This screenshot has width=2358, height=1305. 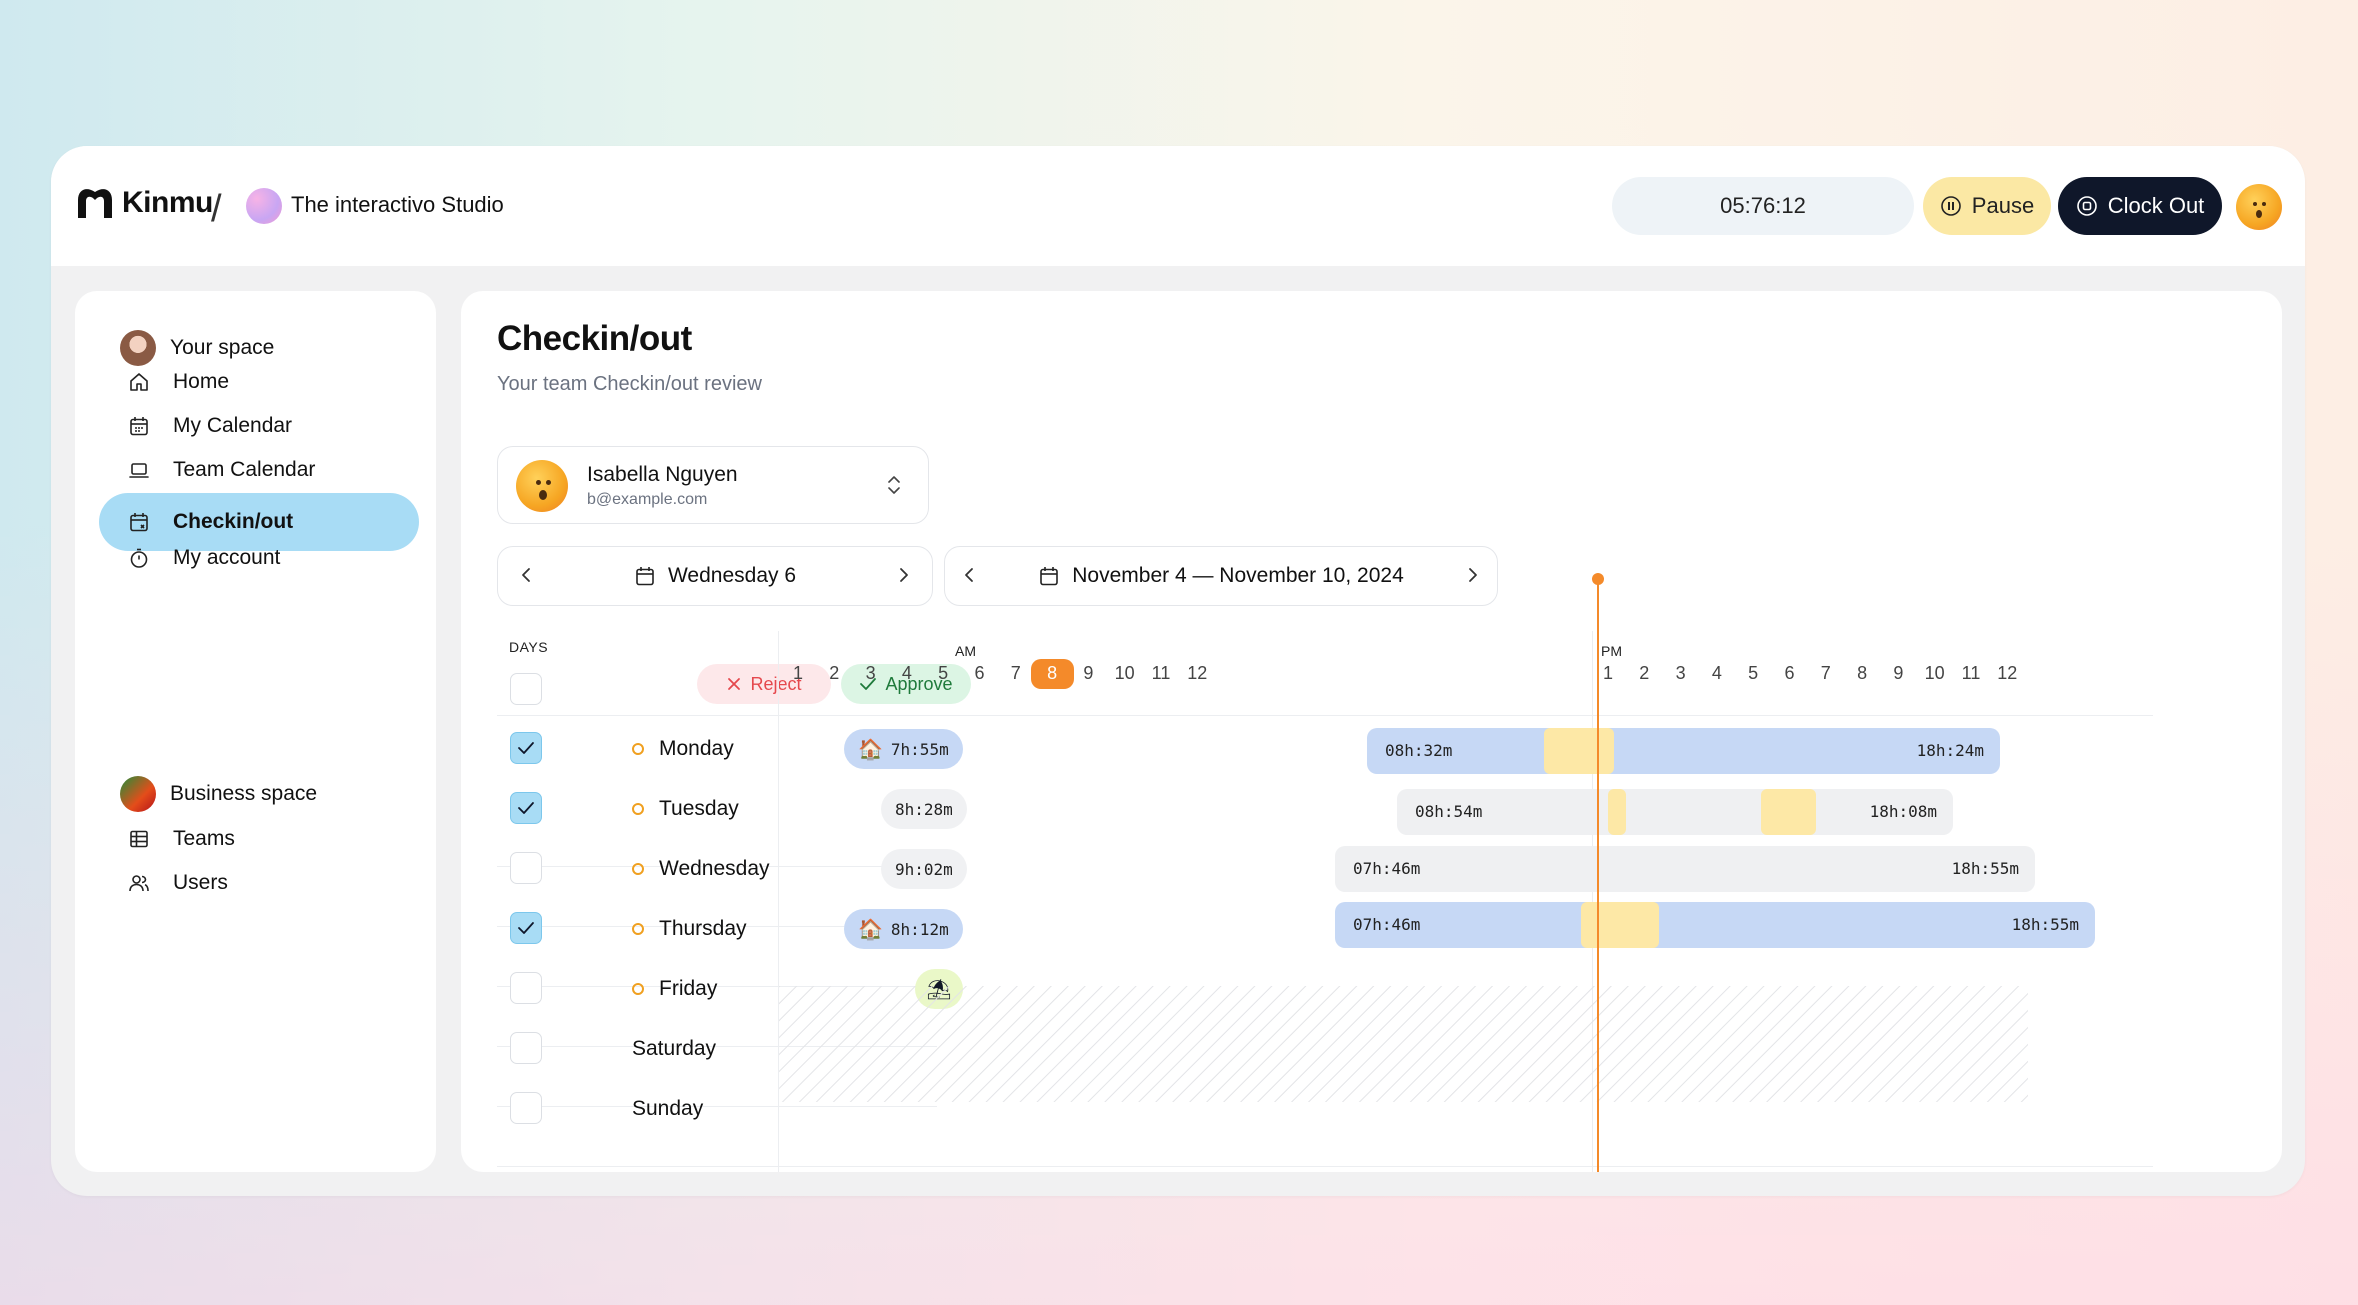 I want to click on sidebar-item-label: My Calendar, so click(x=233, y=425).